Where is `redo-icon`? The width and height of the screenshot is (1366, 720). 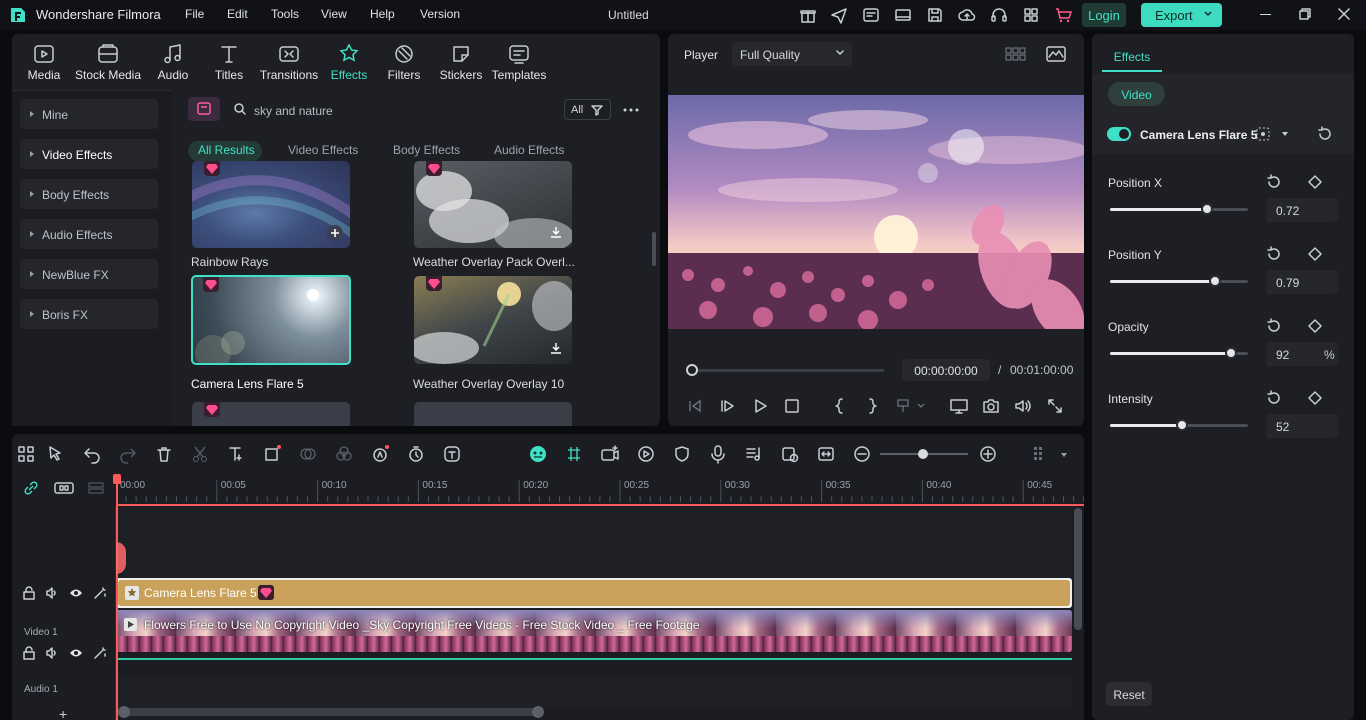
redo-icon is located at coordinates (128, 454).